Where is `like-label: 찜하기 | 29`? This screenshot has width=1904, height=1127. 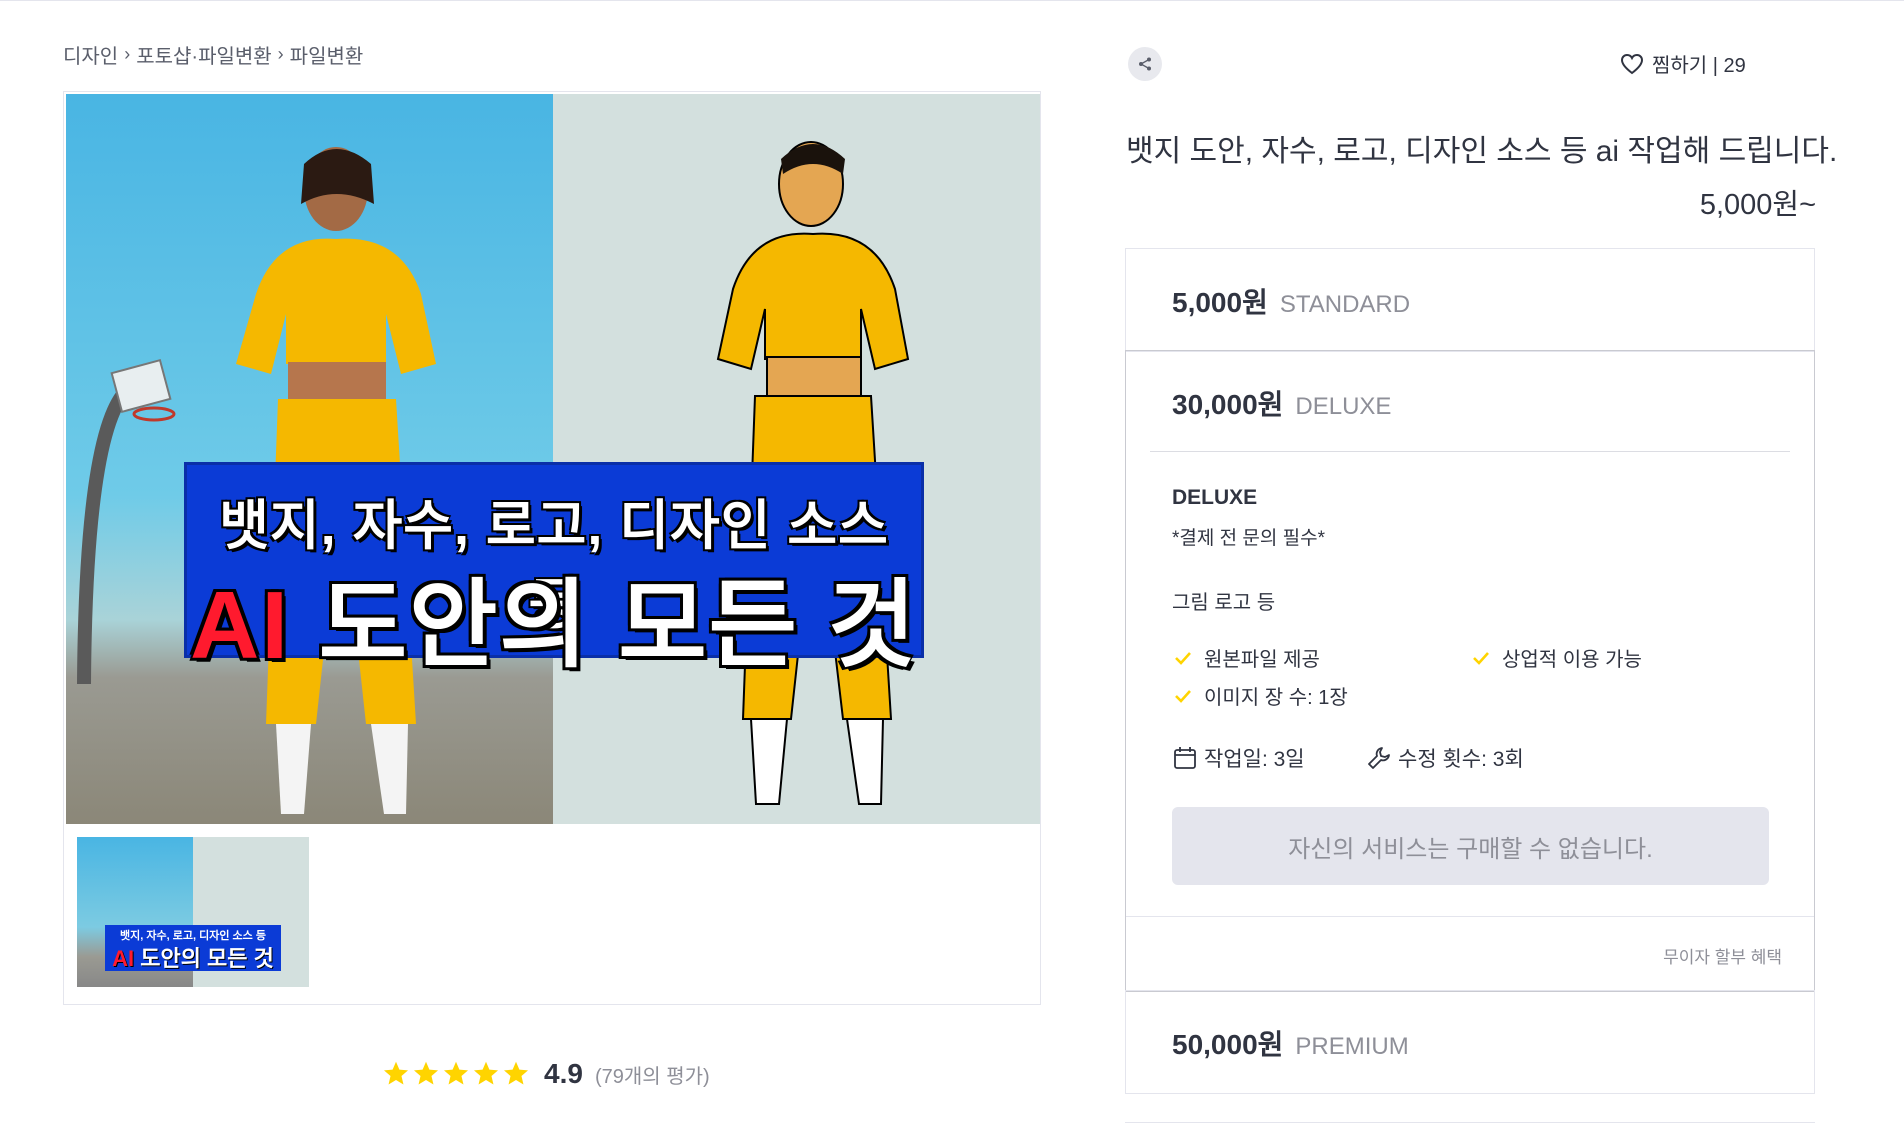 like-label: 찜하기 | 29 is located at coordinates (1699, 66).